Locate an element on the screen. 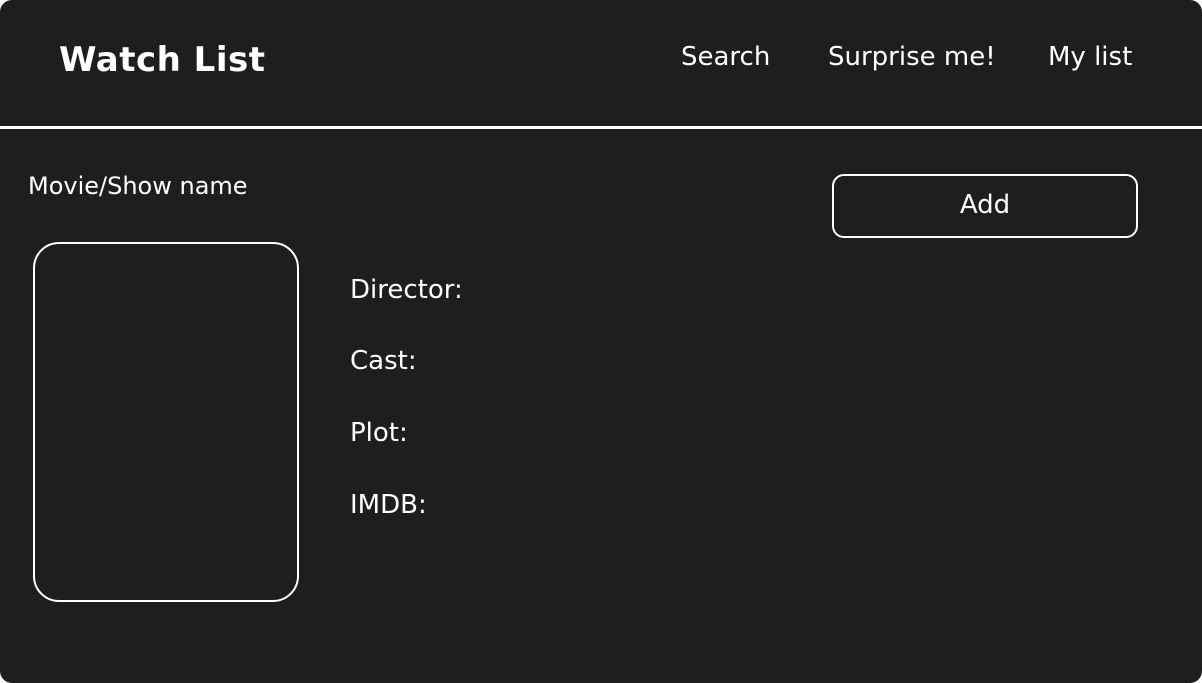 The height and width of the screenshot is (683, 1202). poster-placeholder is located at coordinates (166, 422).